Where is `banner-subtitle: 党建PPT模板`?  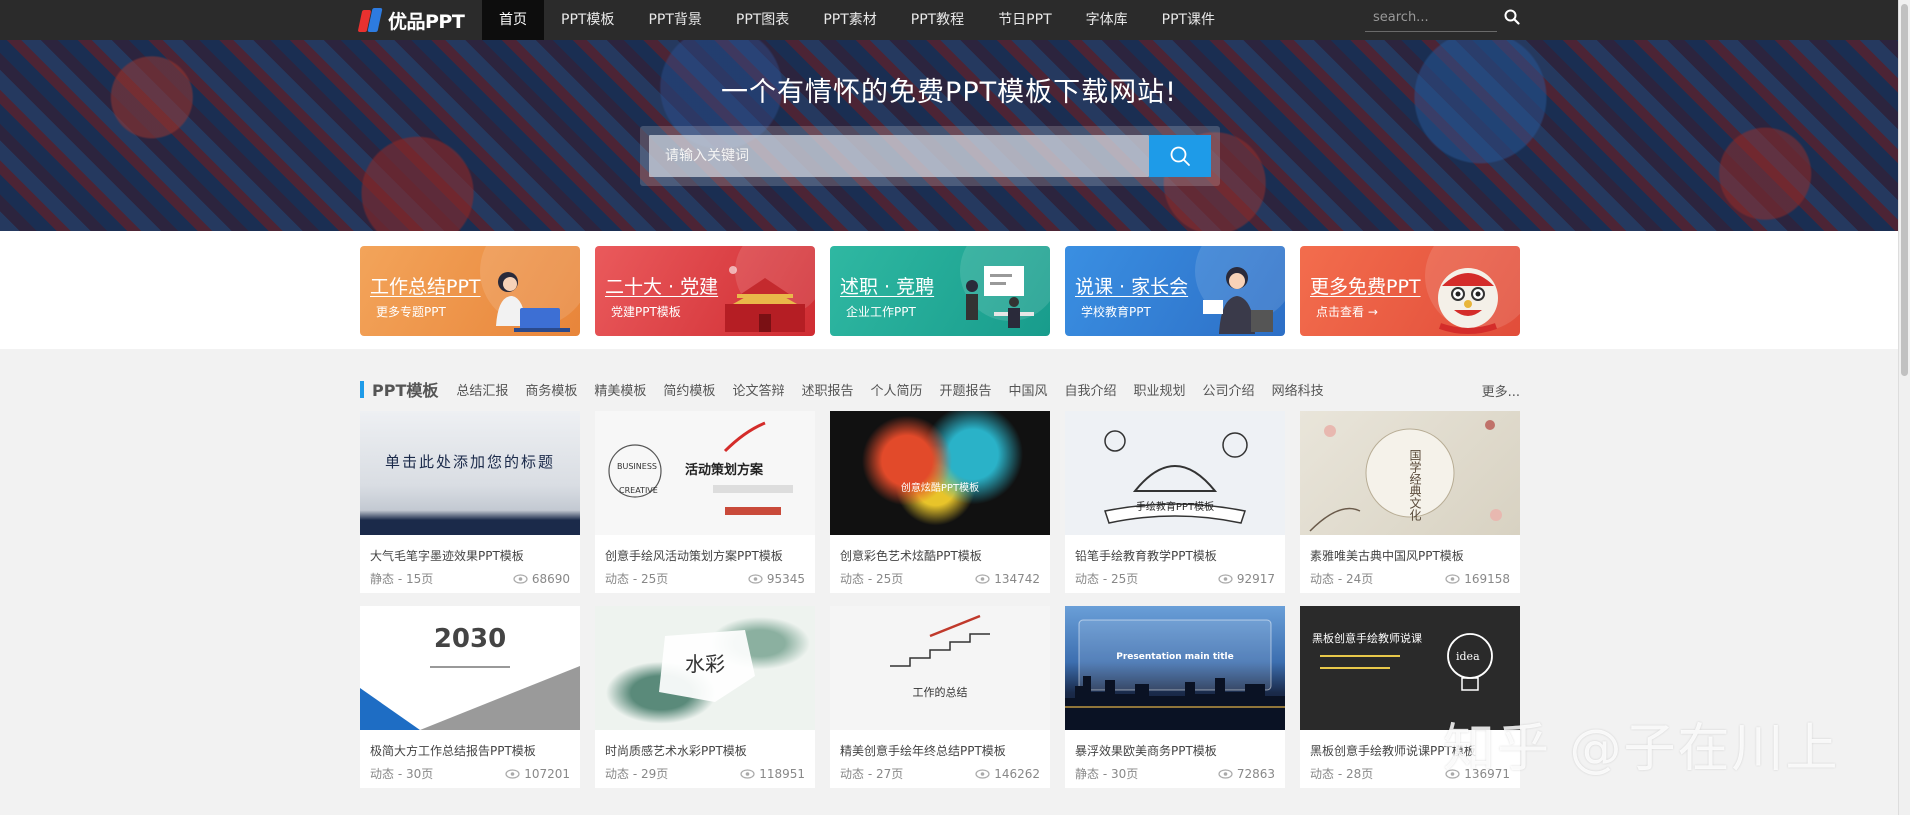
banner-subtitle: 党建PPT模板 is located at coordinates (646, 312).